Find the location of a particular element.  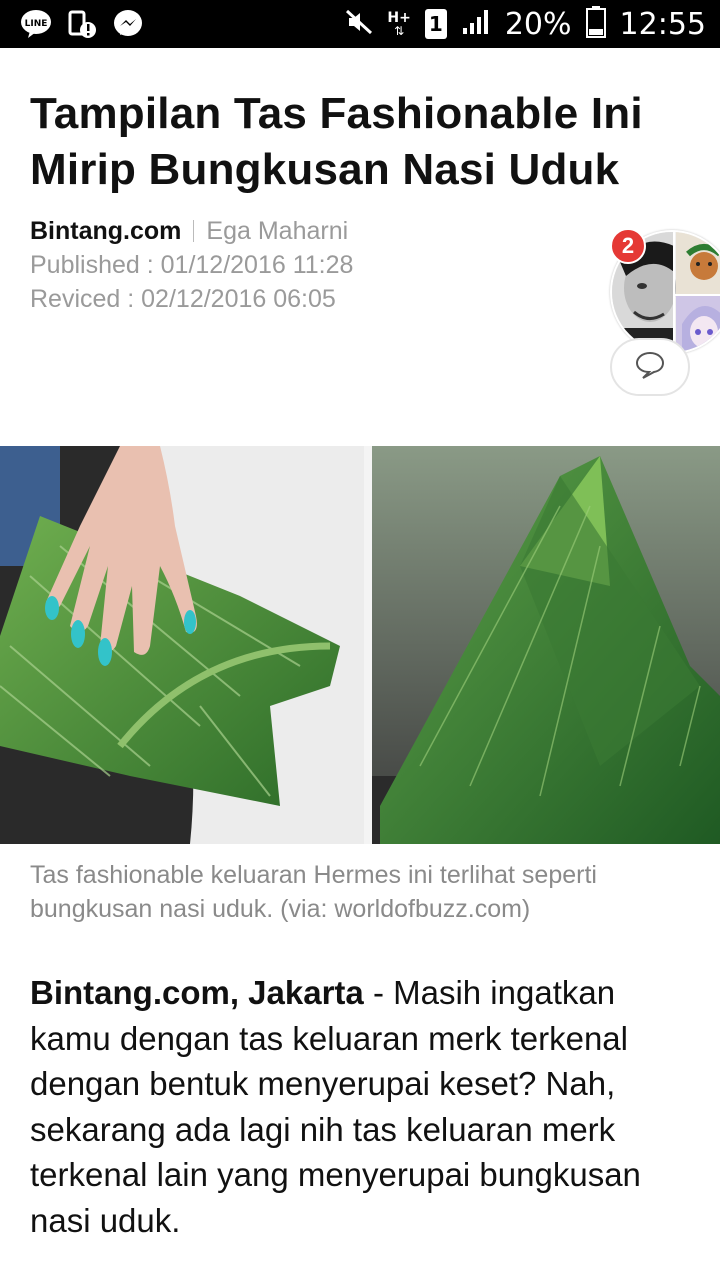

system-status: H+ ⇅ 1 20% 12:55 is located at coordinates (525, 24).